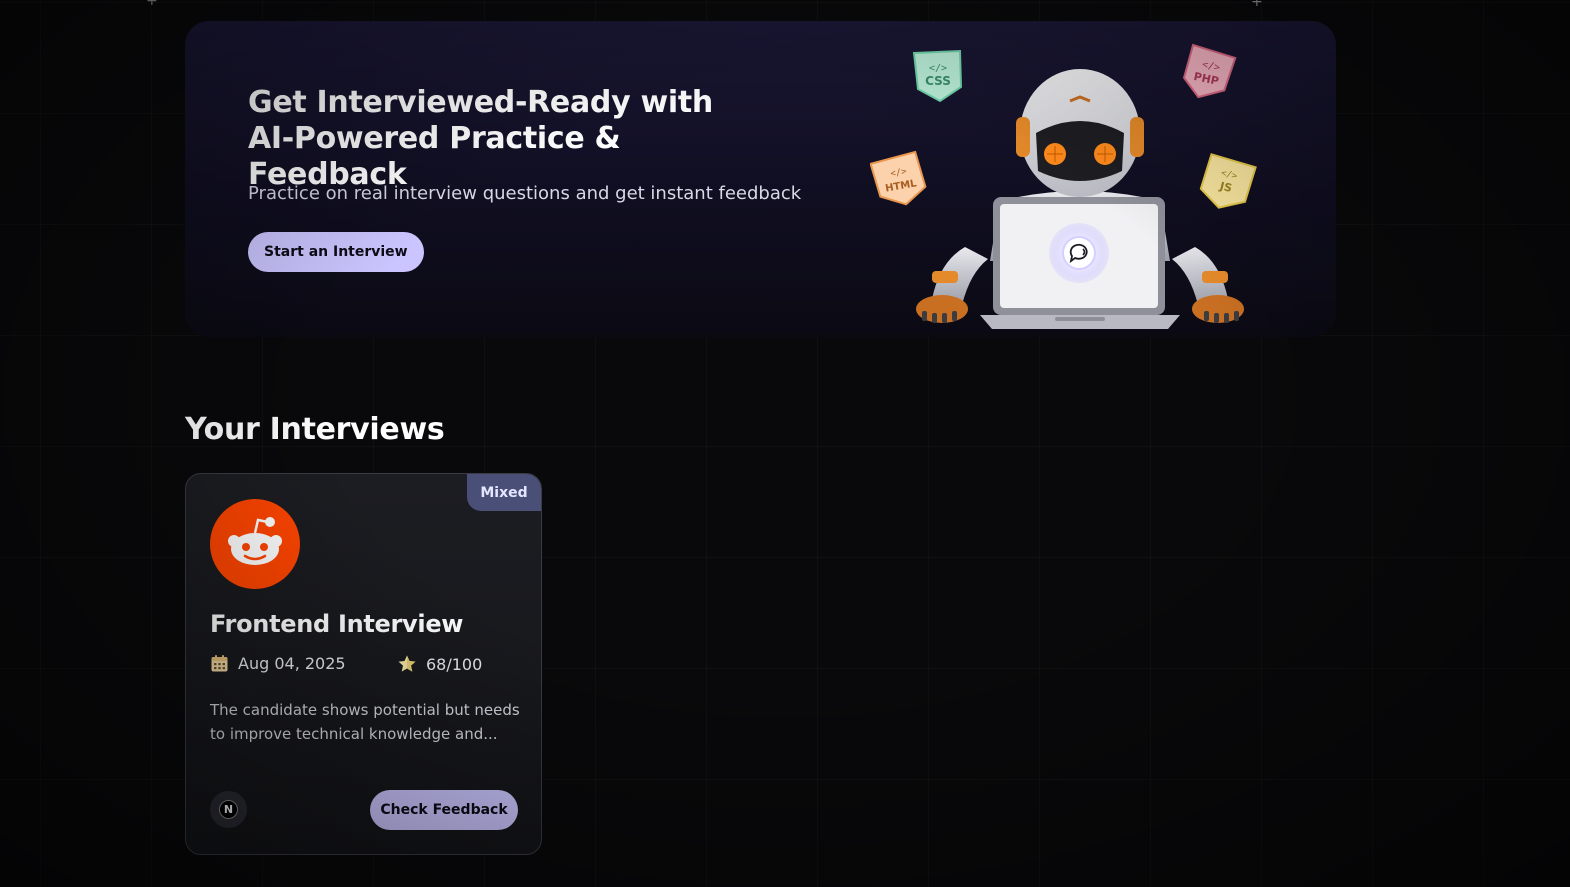  Describe the element at coordinates (1063, 186) in the screenshot. I see `robot-laptop-illustration-icon: </> CSS </> PHP </> HTML </> JS` at that location.